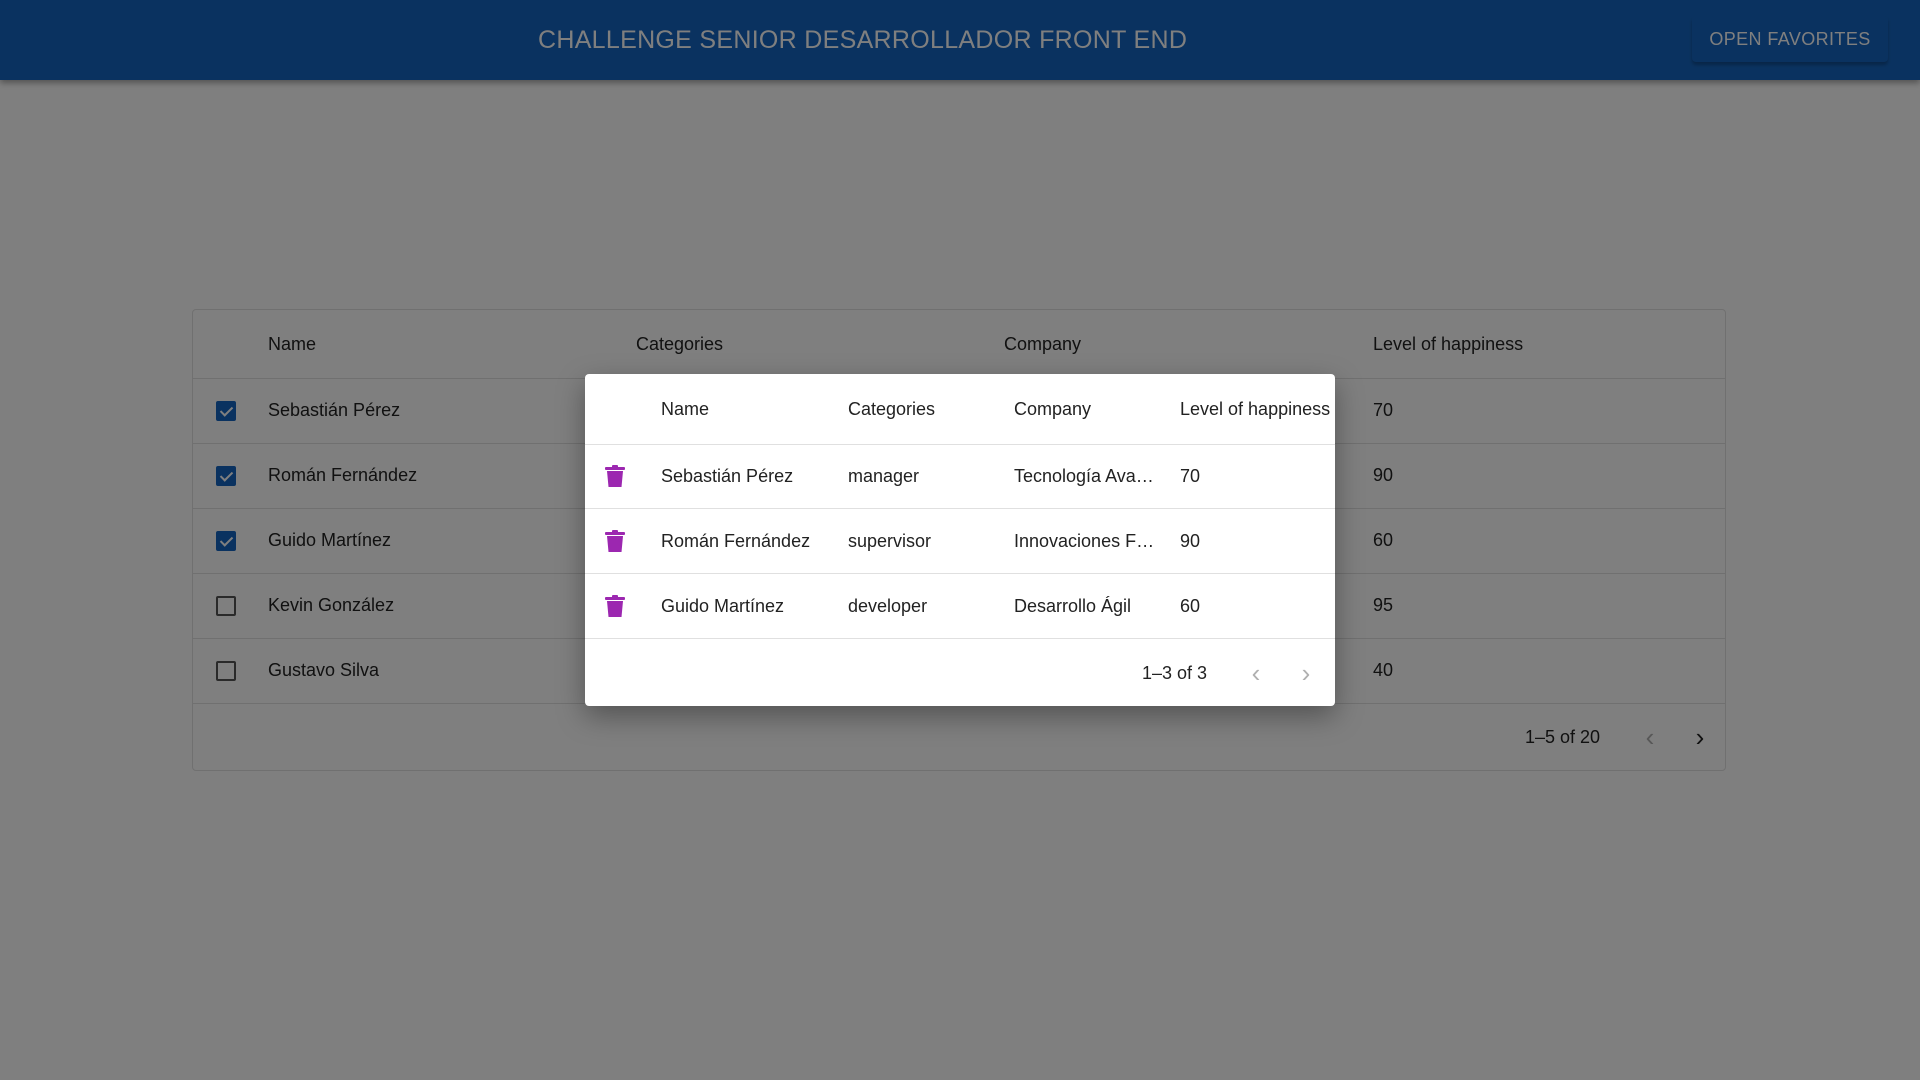 The height and width of the screenshot is (1080, 1920). I want to click on column-header-company: Company, so click(1052, 409).